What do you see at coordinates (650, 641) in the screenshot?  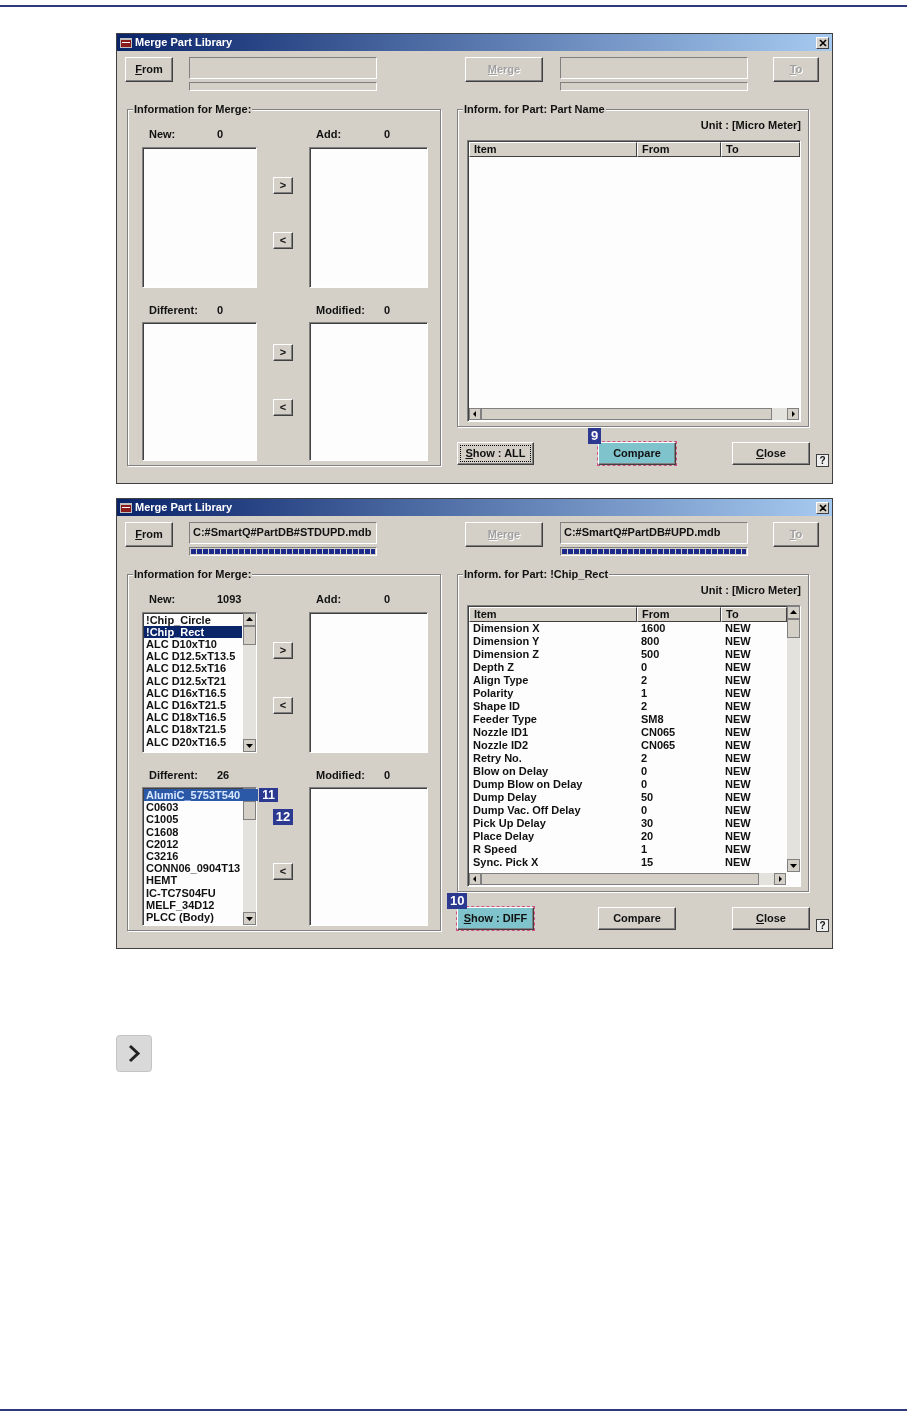 I see `table-cell-text: 800` at bounding box center [650, 641].